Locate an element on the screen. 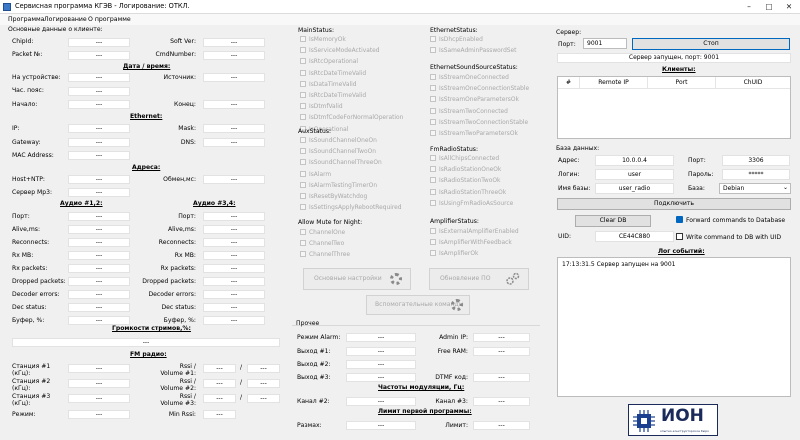 The width and height of the screenshot is (800, 440). aux-commands-button: Вспомогательные команды is located at coordinates (418, 305).